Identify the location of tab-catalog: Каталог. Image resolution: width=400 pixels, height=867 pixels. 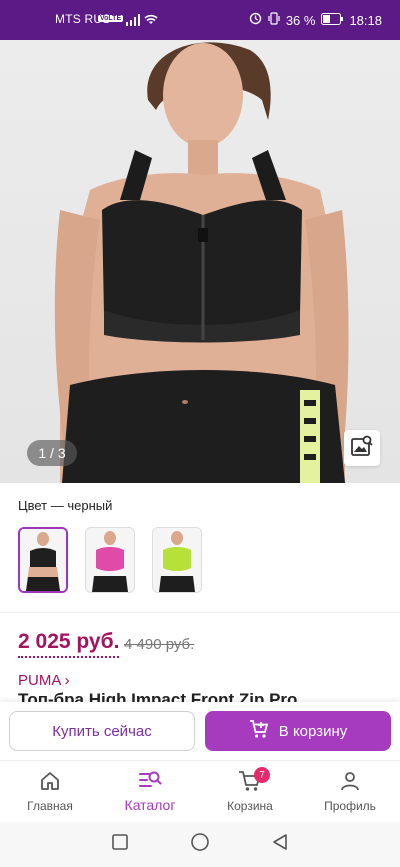
(150, 791).